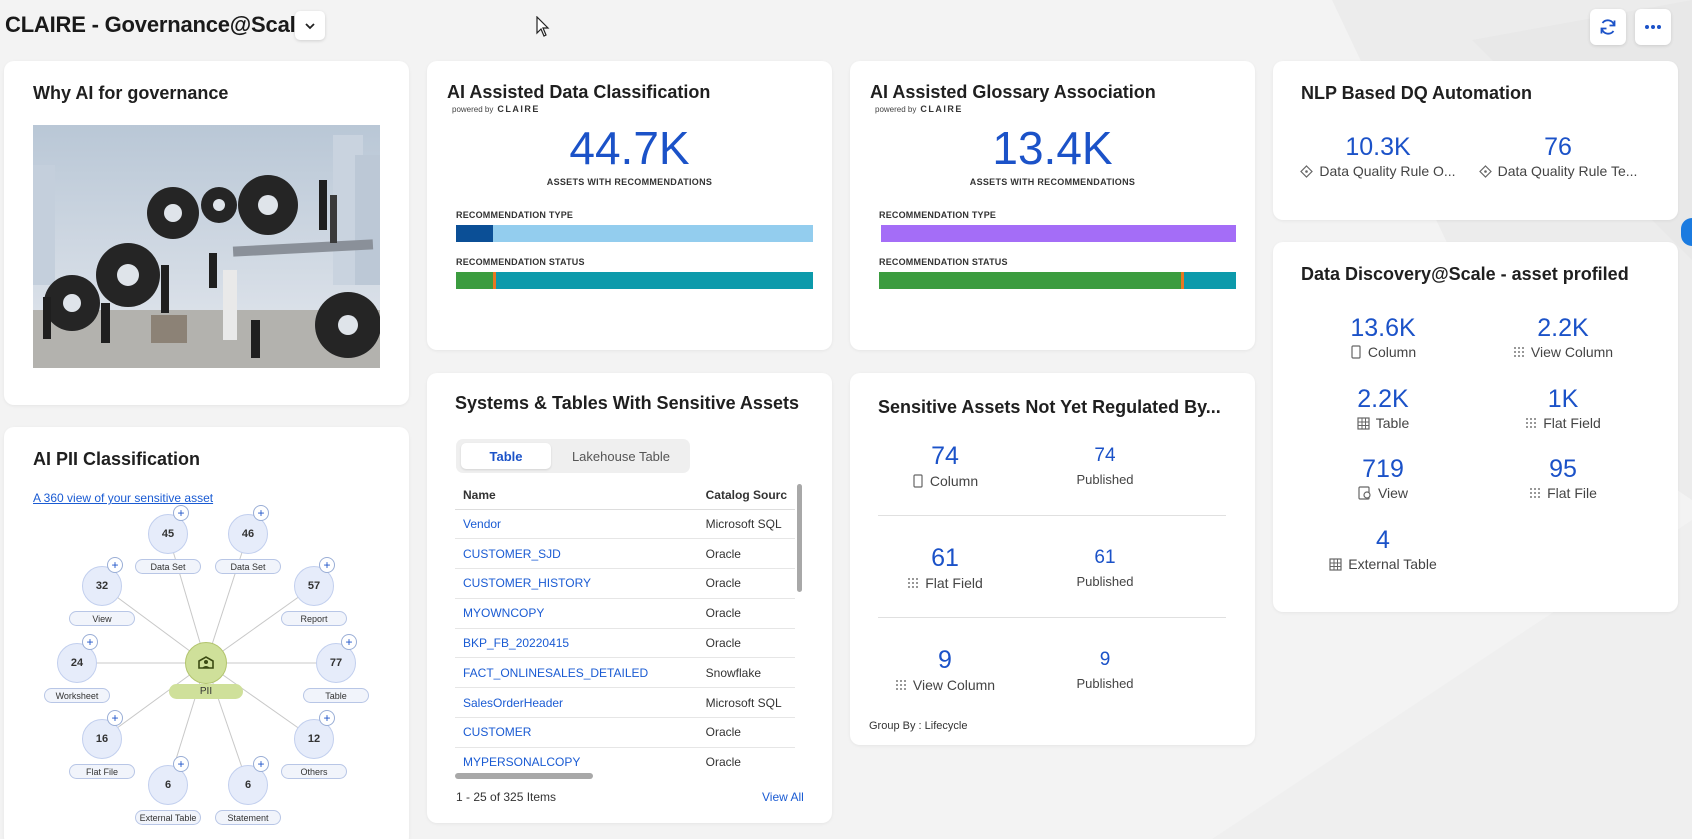 The height and width of the screenshot is (839, 1692). What do you see at coordinates (1364, 493) in the screenshot?
I see `view-icon` at bounding box center [1364, 493].